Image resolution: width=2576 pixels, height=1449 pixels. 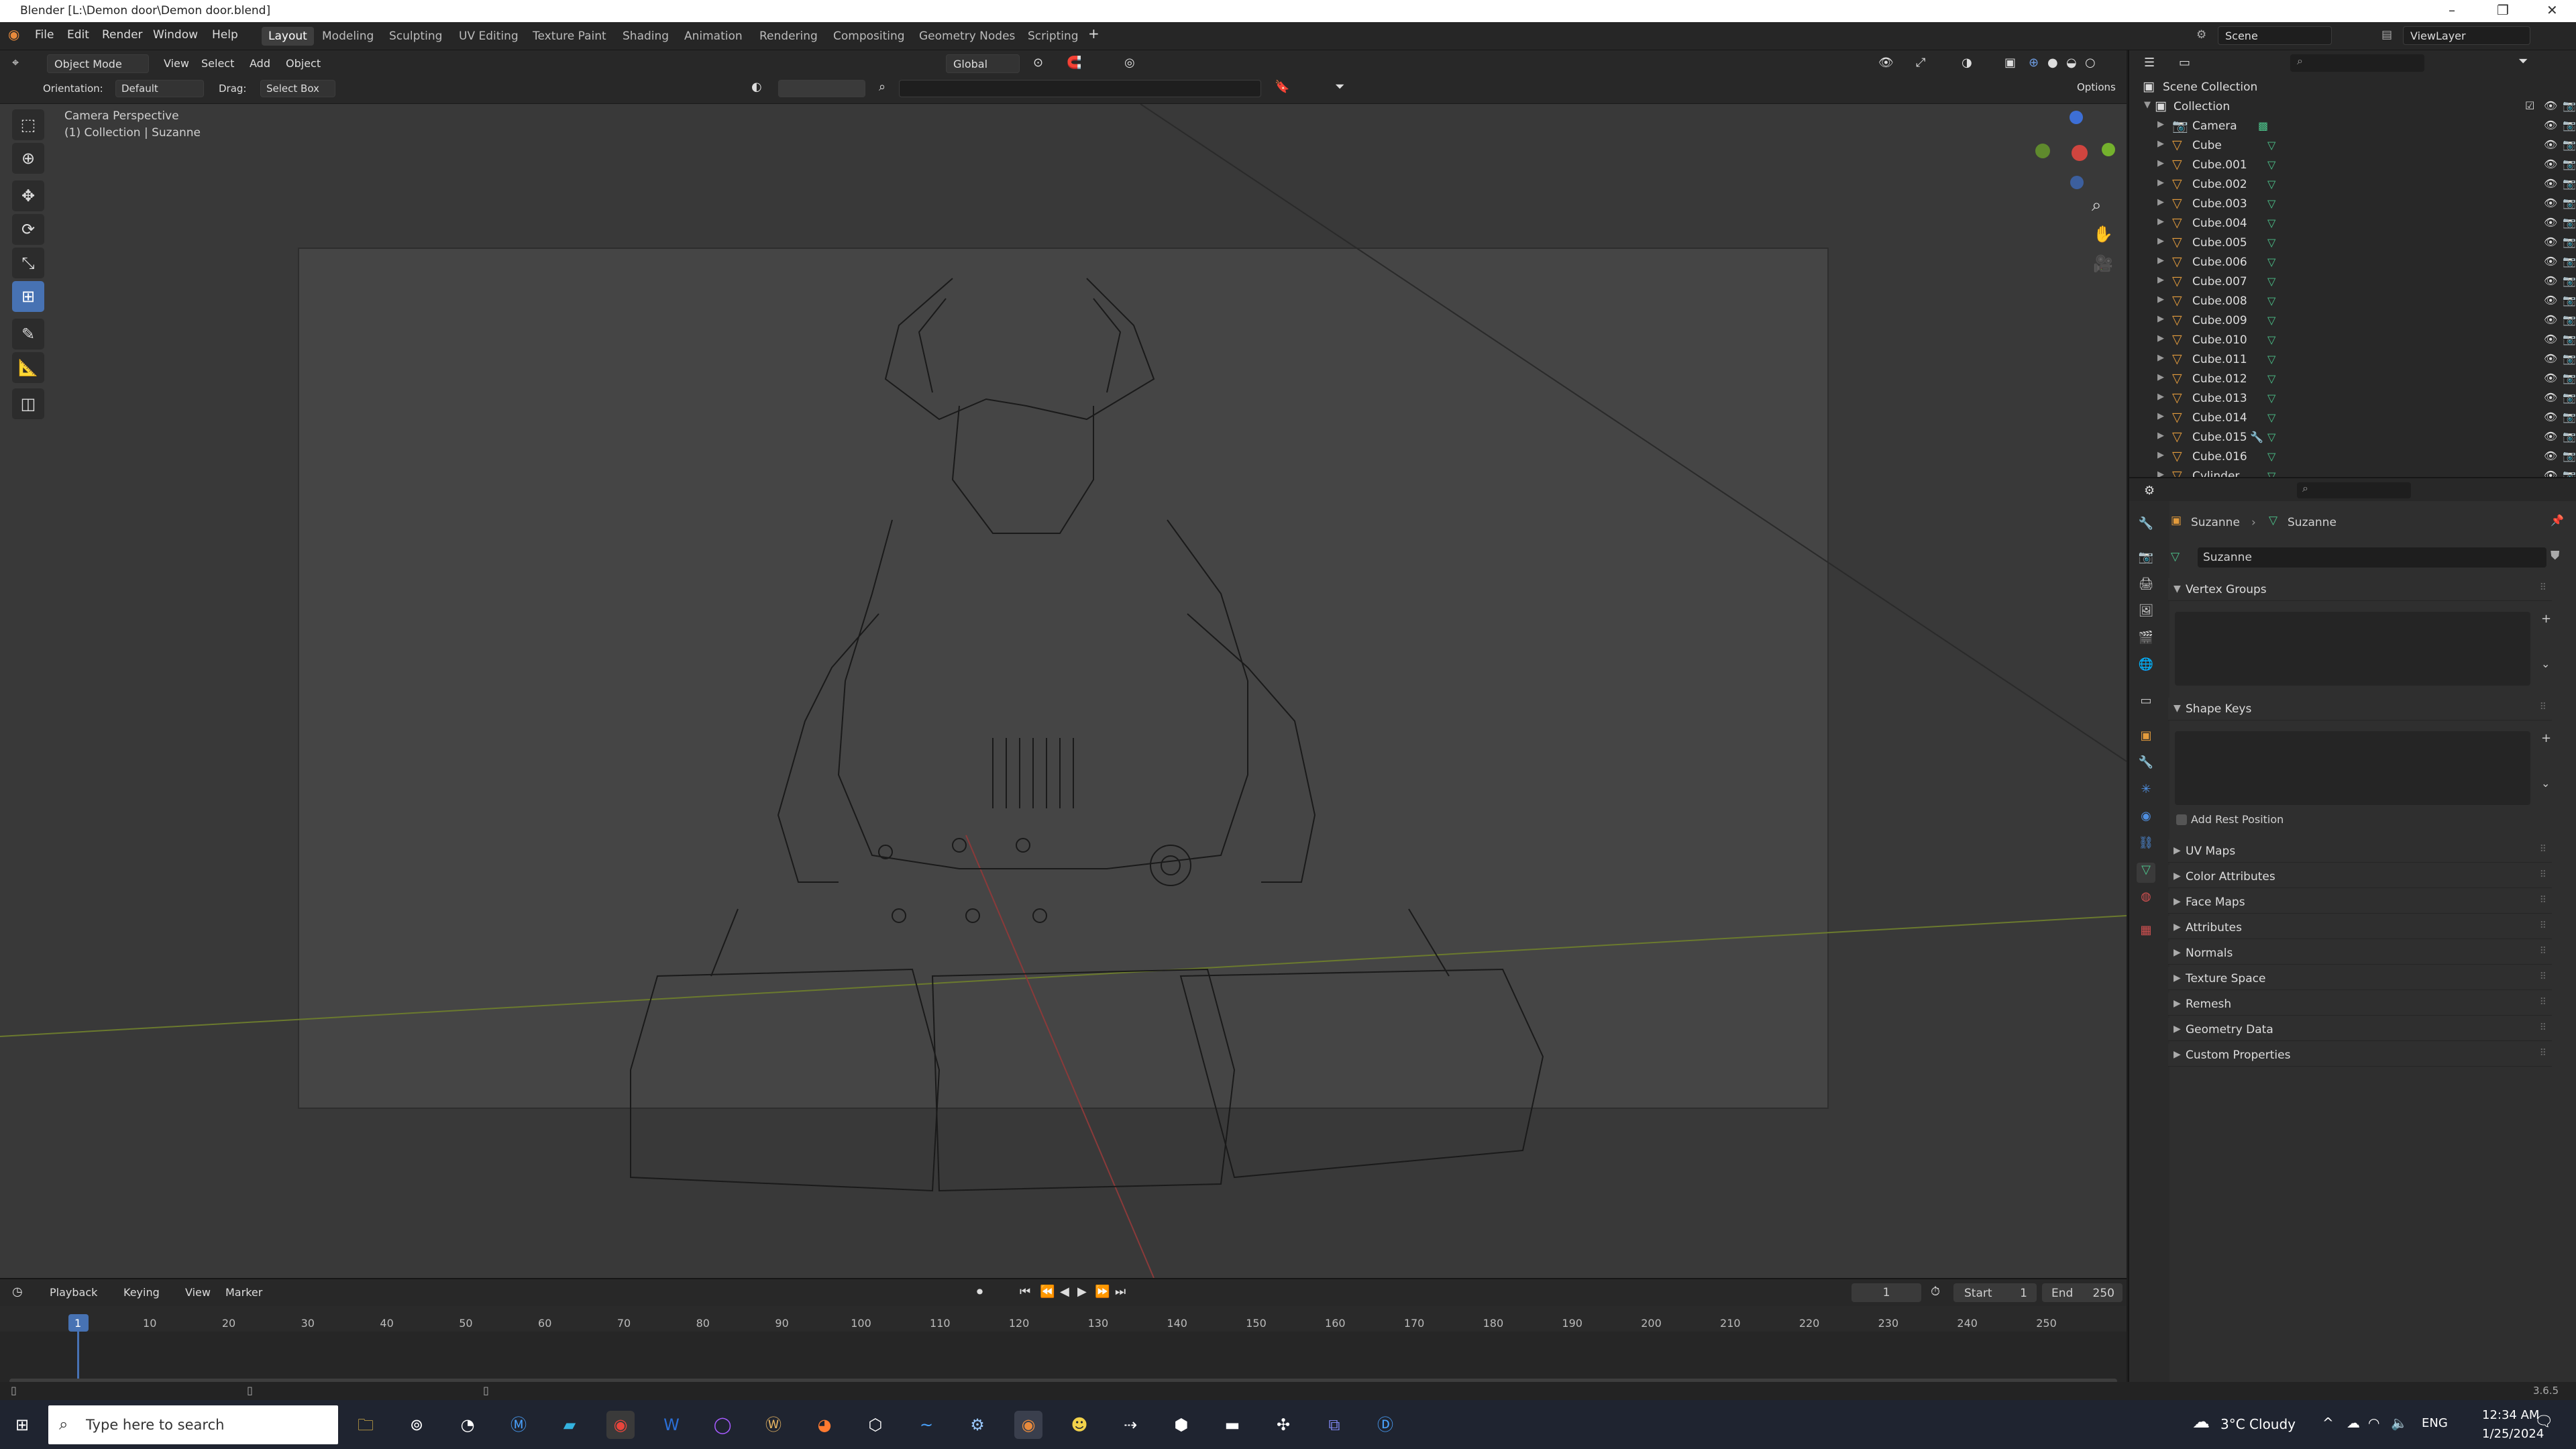 I want to click on app-icon-2: ◔, so click(x=467, y=1425).